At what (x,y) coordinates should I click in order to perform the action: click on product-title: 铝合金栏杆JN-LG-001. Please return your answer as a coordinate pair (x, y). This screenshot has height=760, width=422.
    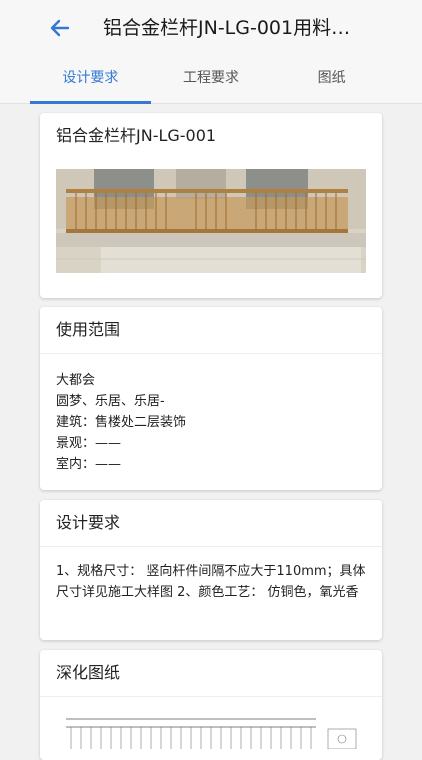
    Looking at the image, I should click on (136, 135).